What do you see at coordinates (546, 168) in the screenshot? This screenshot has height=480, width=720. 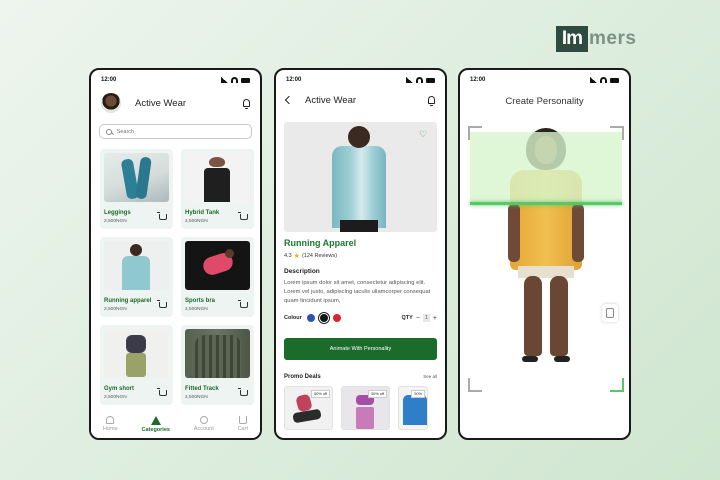 I see `scan-overlay` at bounding box center [546, 168].